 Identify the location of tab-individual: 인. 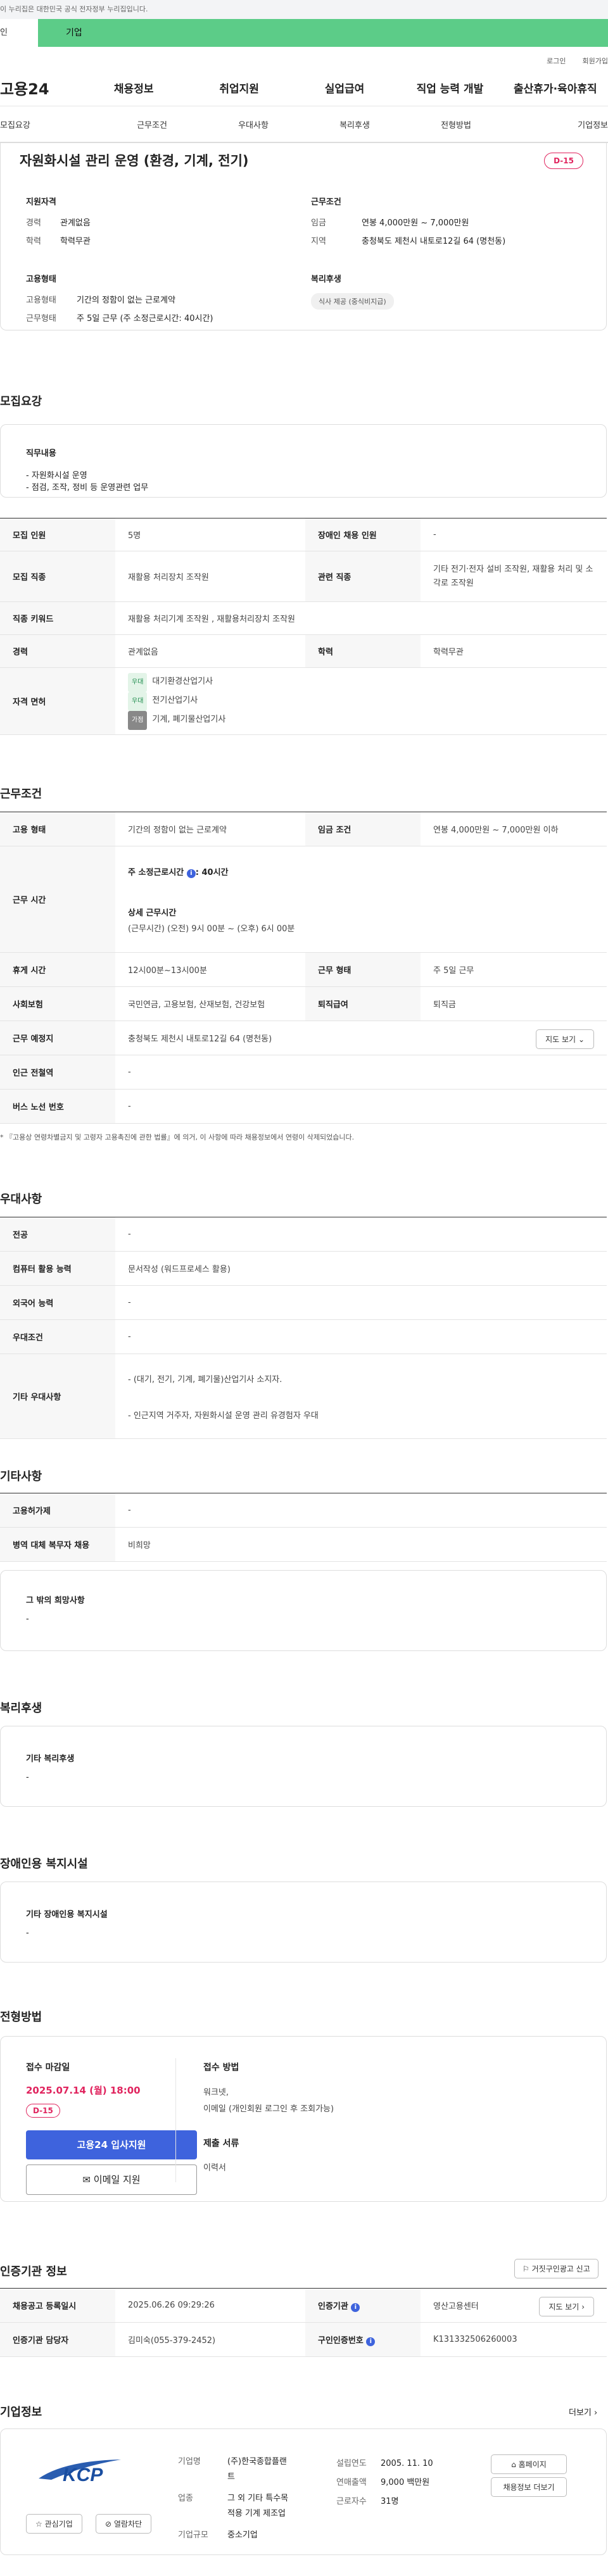
(19, 33).